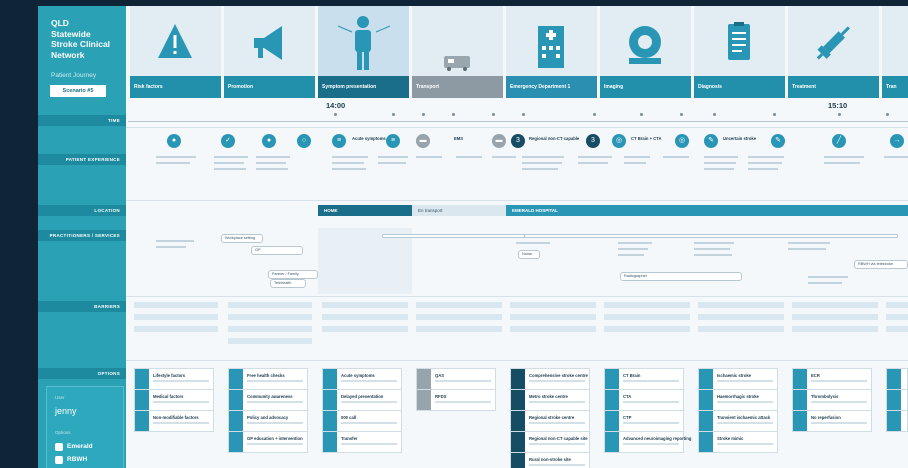 The image size is (908, 468). Describe the element at coordinates (369, 138) in the screenshot. I see `pe-symptoms: Acute symptoms` at that location.